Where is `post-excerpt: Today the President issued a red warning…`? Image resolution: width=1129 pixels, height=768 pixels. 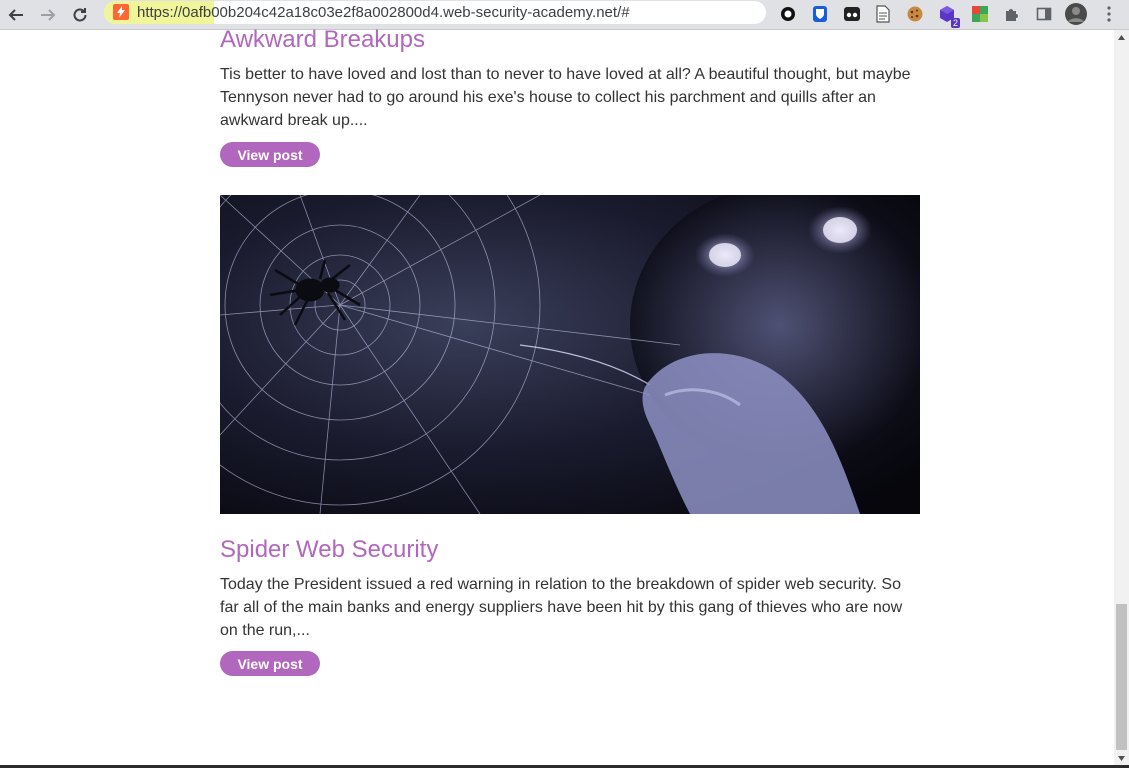 post-excerpt: Today the President issued a red warning… is located at coordinates (561, 607).